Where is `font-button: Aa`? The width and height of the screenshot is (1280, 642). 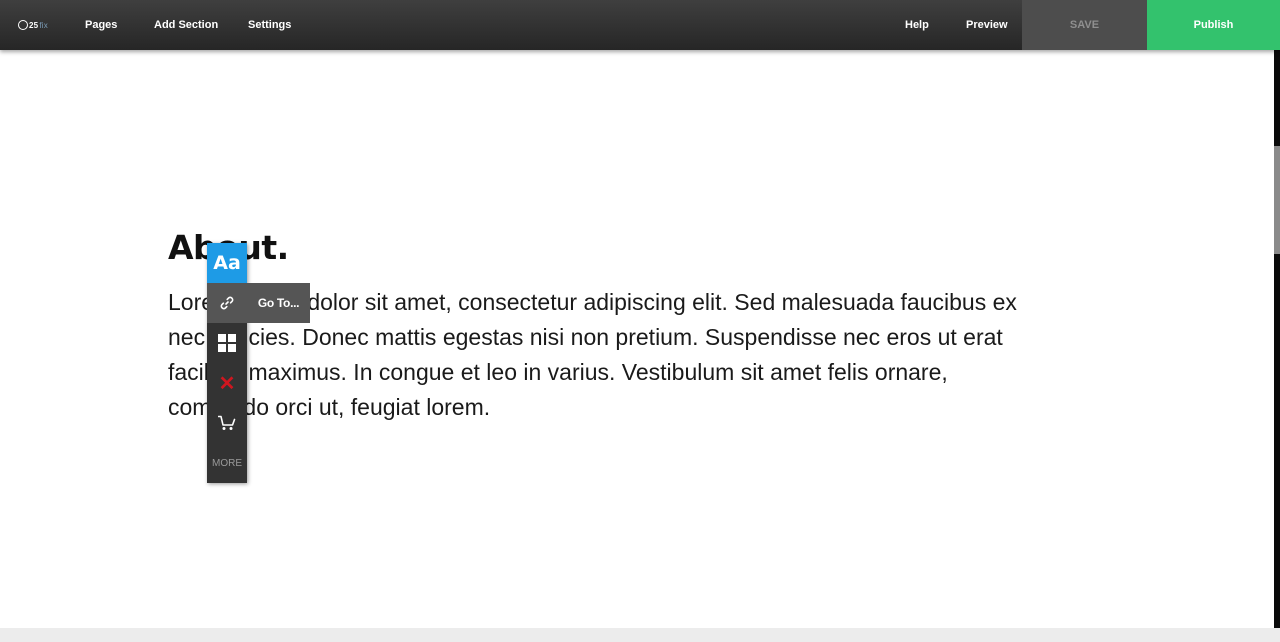 font-button: Aa is located at coordinates (227, 263).